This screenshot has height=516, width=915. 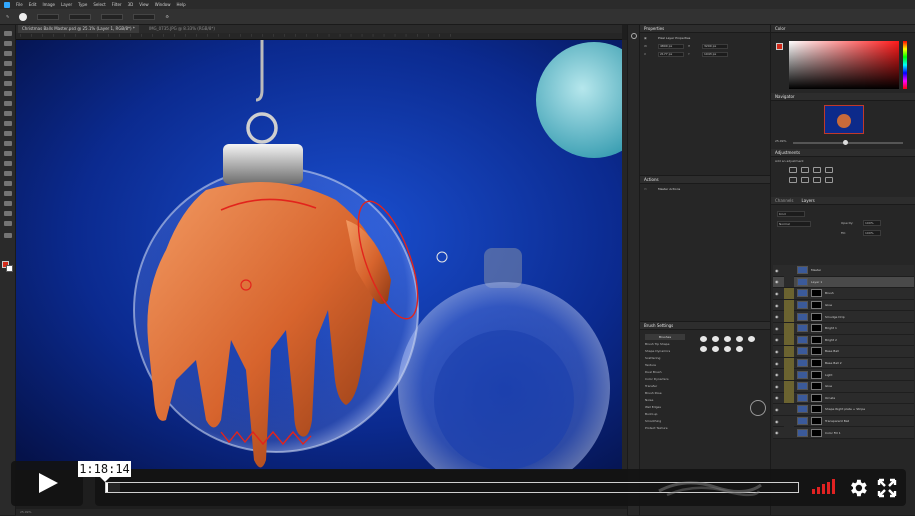 What do you see at coordinates (665, 386) in the screenshot?
I see `brush-option-item: Transfer` at bounding box center [665, 386].